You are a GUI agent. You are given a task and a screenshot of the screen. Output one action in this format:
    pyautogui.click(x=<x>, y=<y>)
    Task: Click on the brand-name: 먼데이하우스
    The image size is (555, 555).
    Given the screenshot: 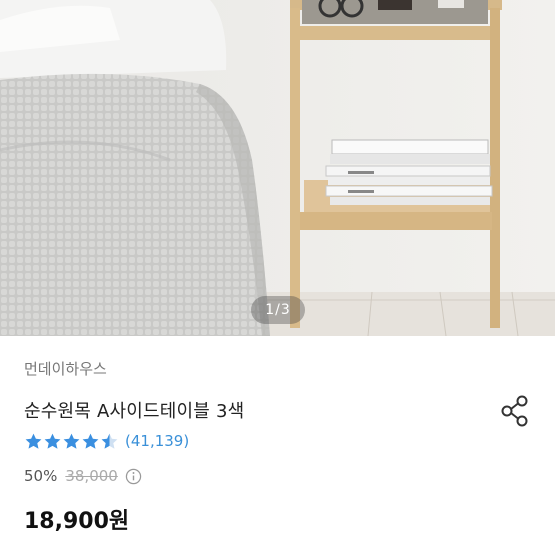 What is the action you would take?
    pyautogui.click(x=65, y=368)
    